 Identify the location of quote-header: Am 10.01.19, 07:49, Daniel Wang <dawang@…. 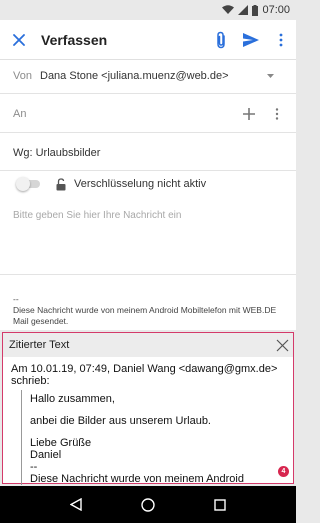
(144, 375).